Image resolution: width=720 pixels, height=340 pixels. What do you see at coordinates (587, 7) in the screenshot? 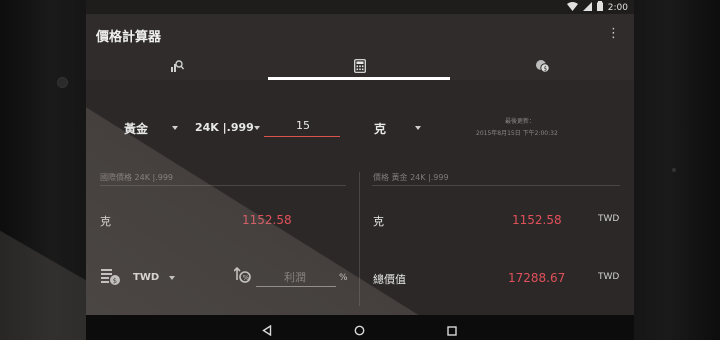
I see `signal-icon` at bounding box center [587, 7].